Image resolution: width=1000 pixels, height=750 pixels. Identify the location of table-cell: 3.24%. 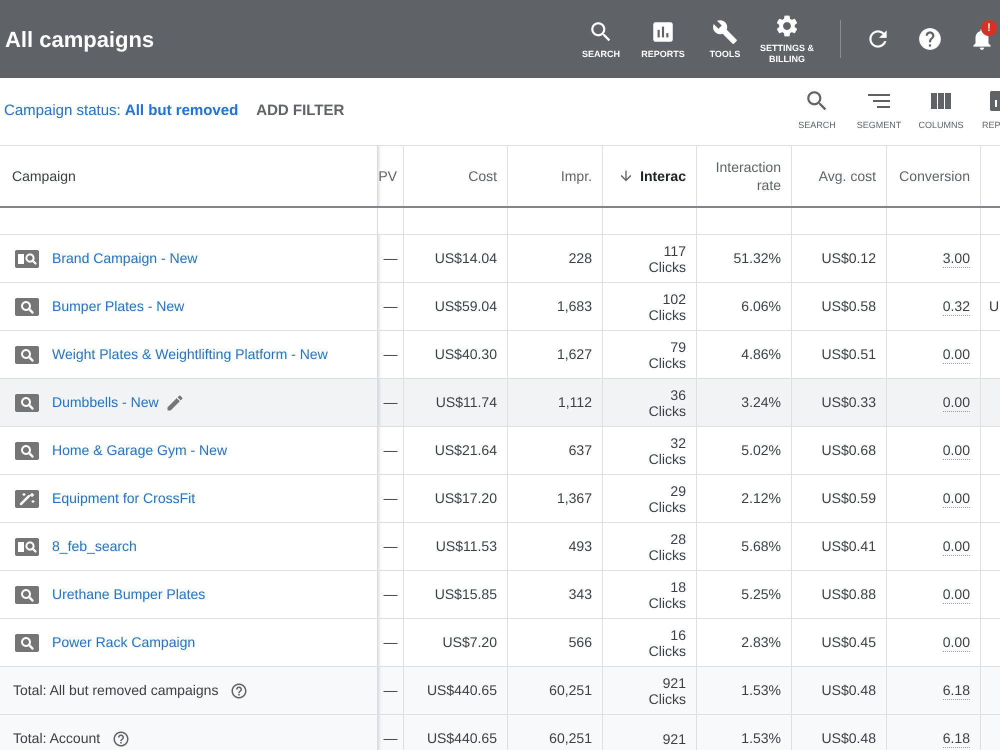
(744, 402).